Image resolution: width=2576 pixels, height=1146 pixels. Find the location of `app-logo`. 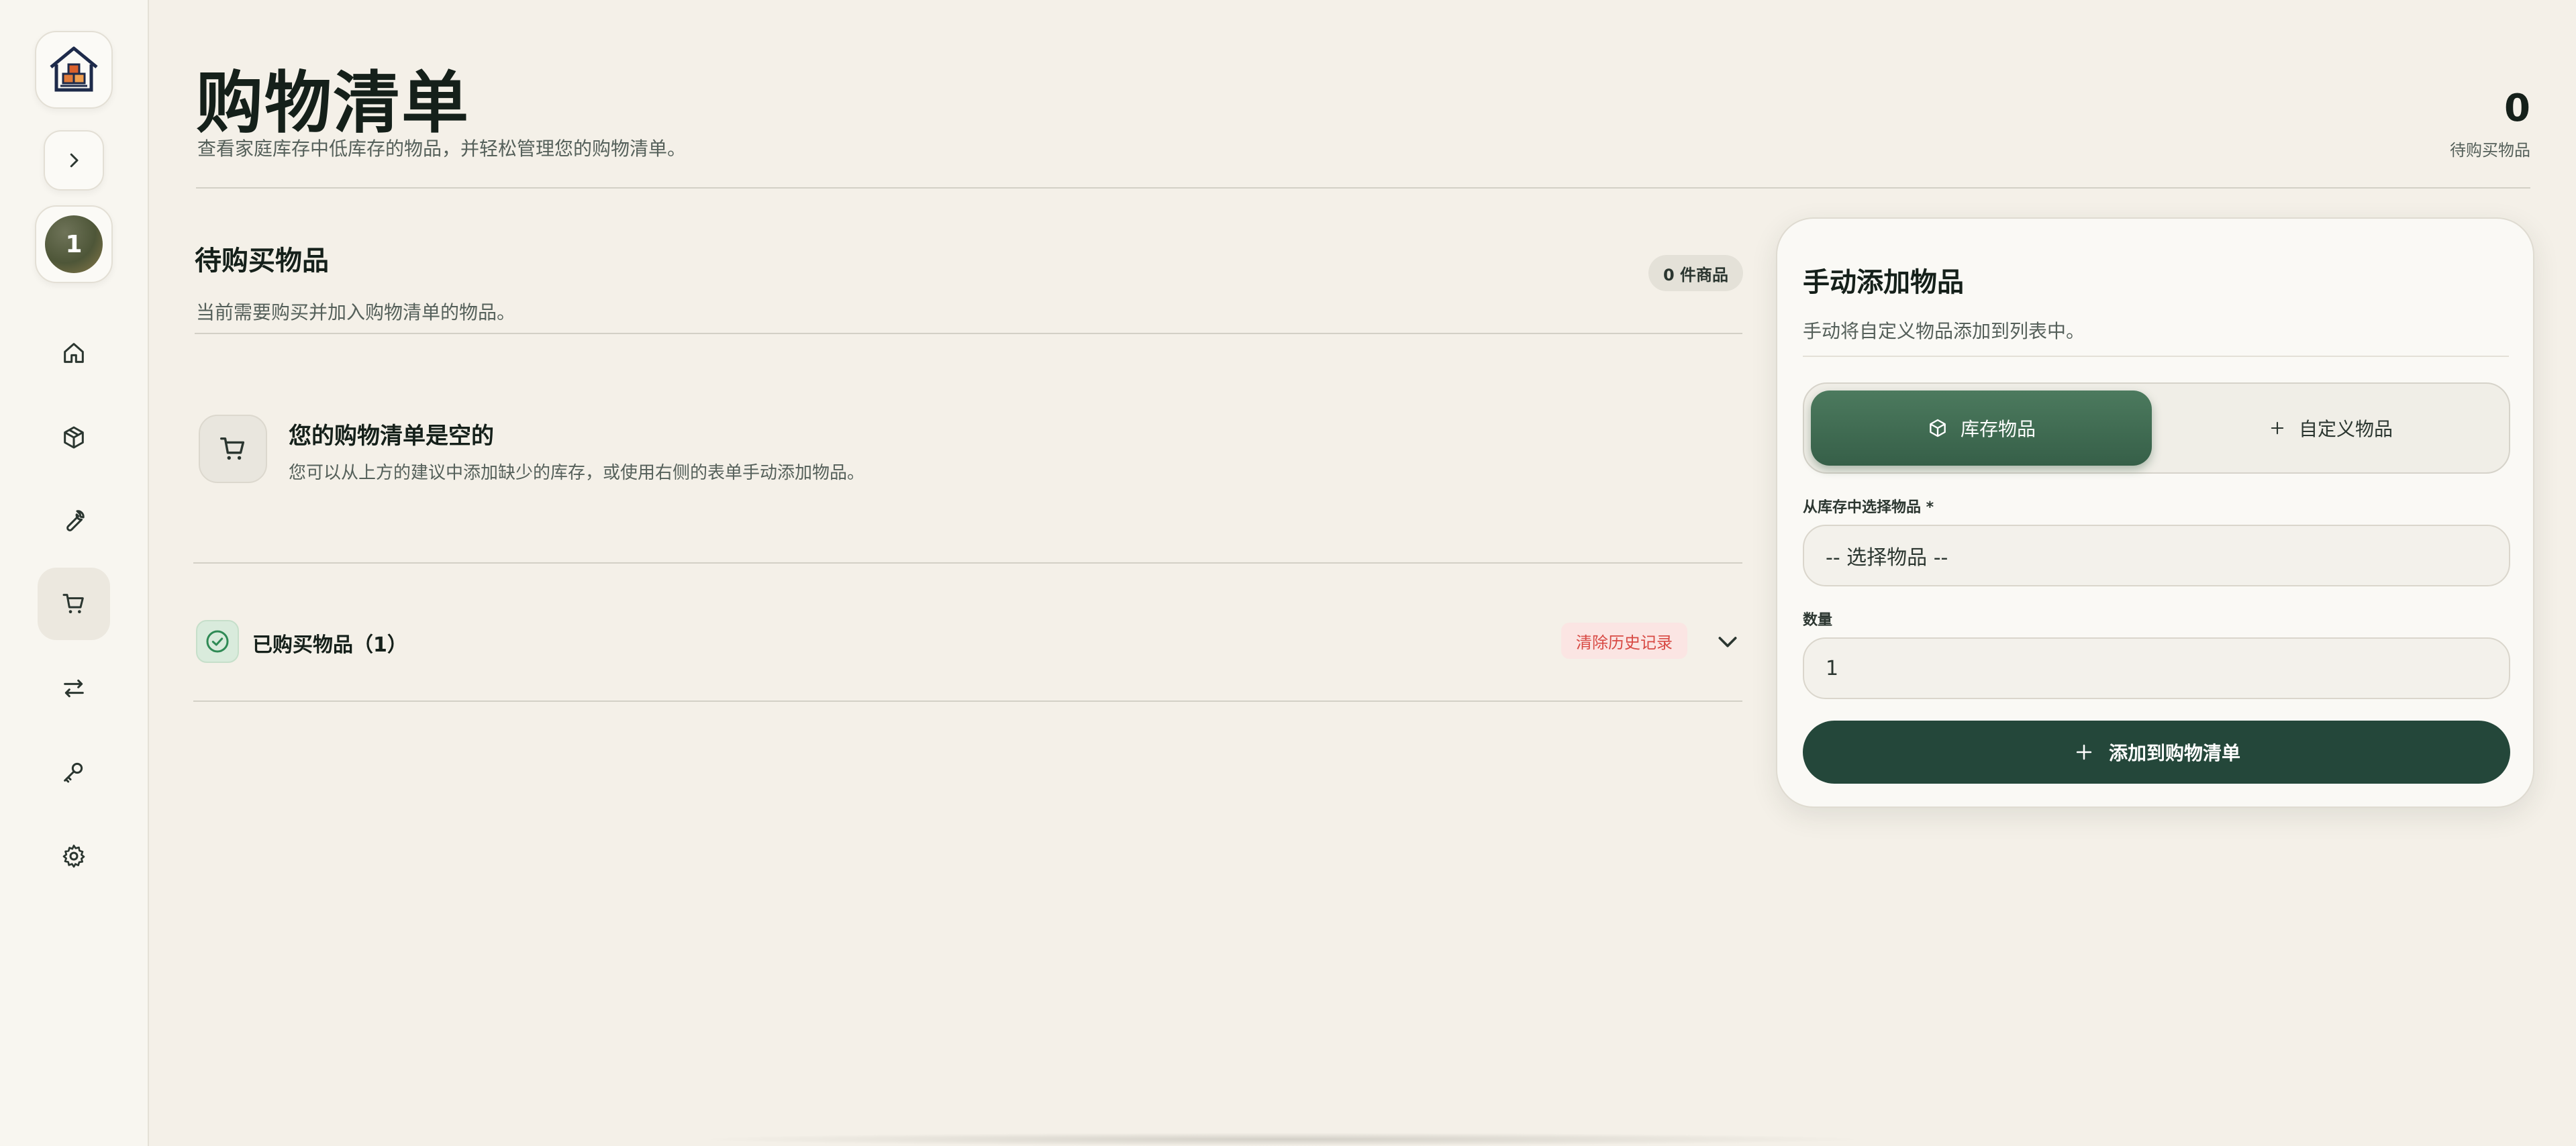

app-logo is located at coordinates (74, 70).